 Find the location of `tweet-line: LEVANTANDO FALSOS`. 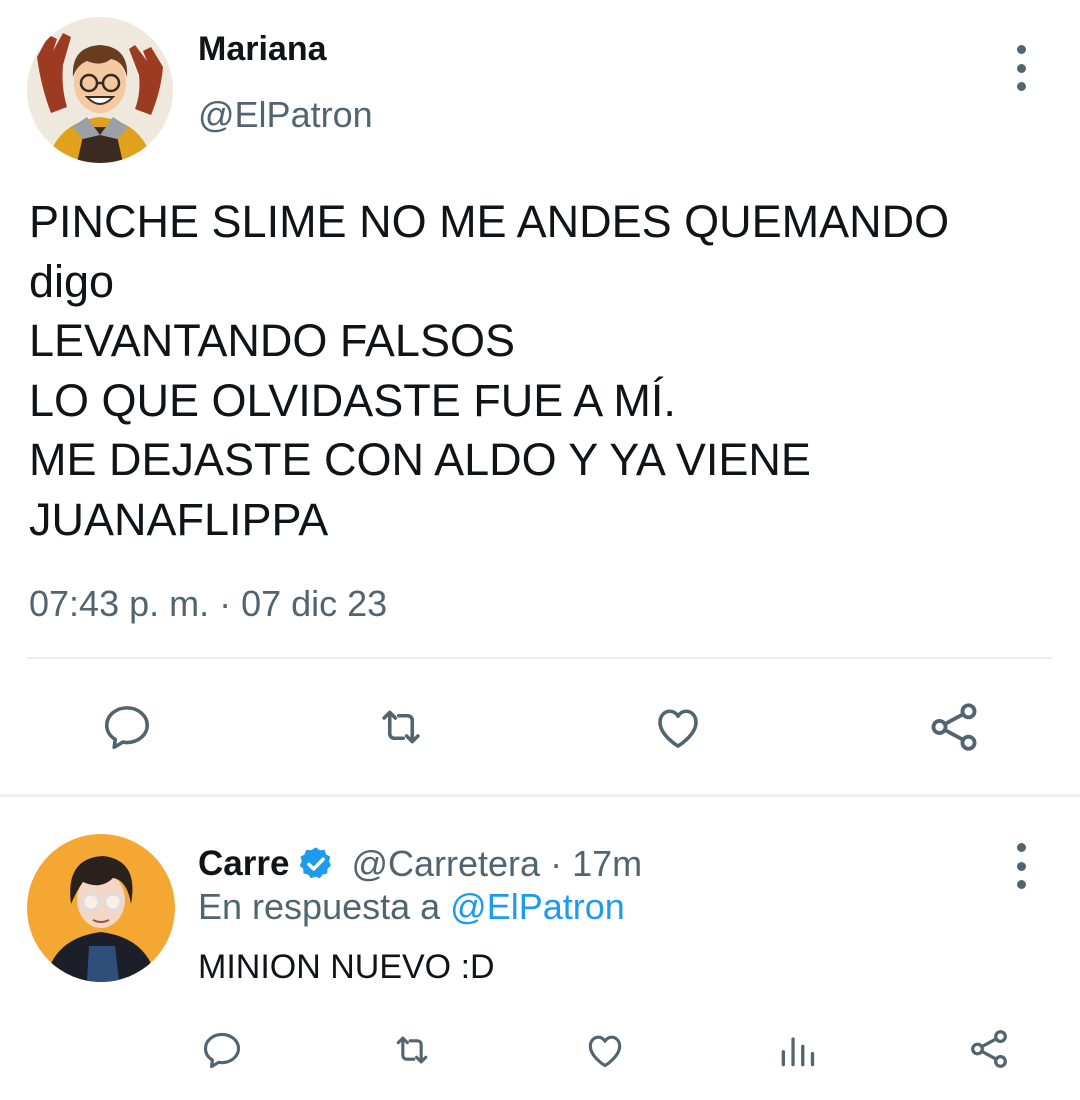

tweet-line: LEVANTANDO FALSOS is located at coordinates (272, 340).